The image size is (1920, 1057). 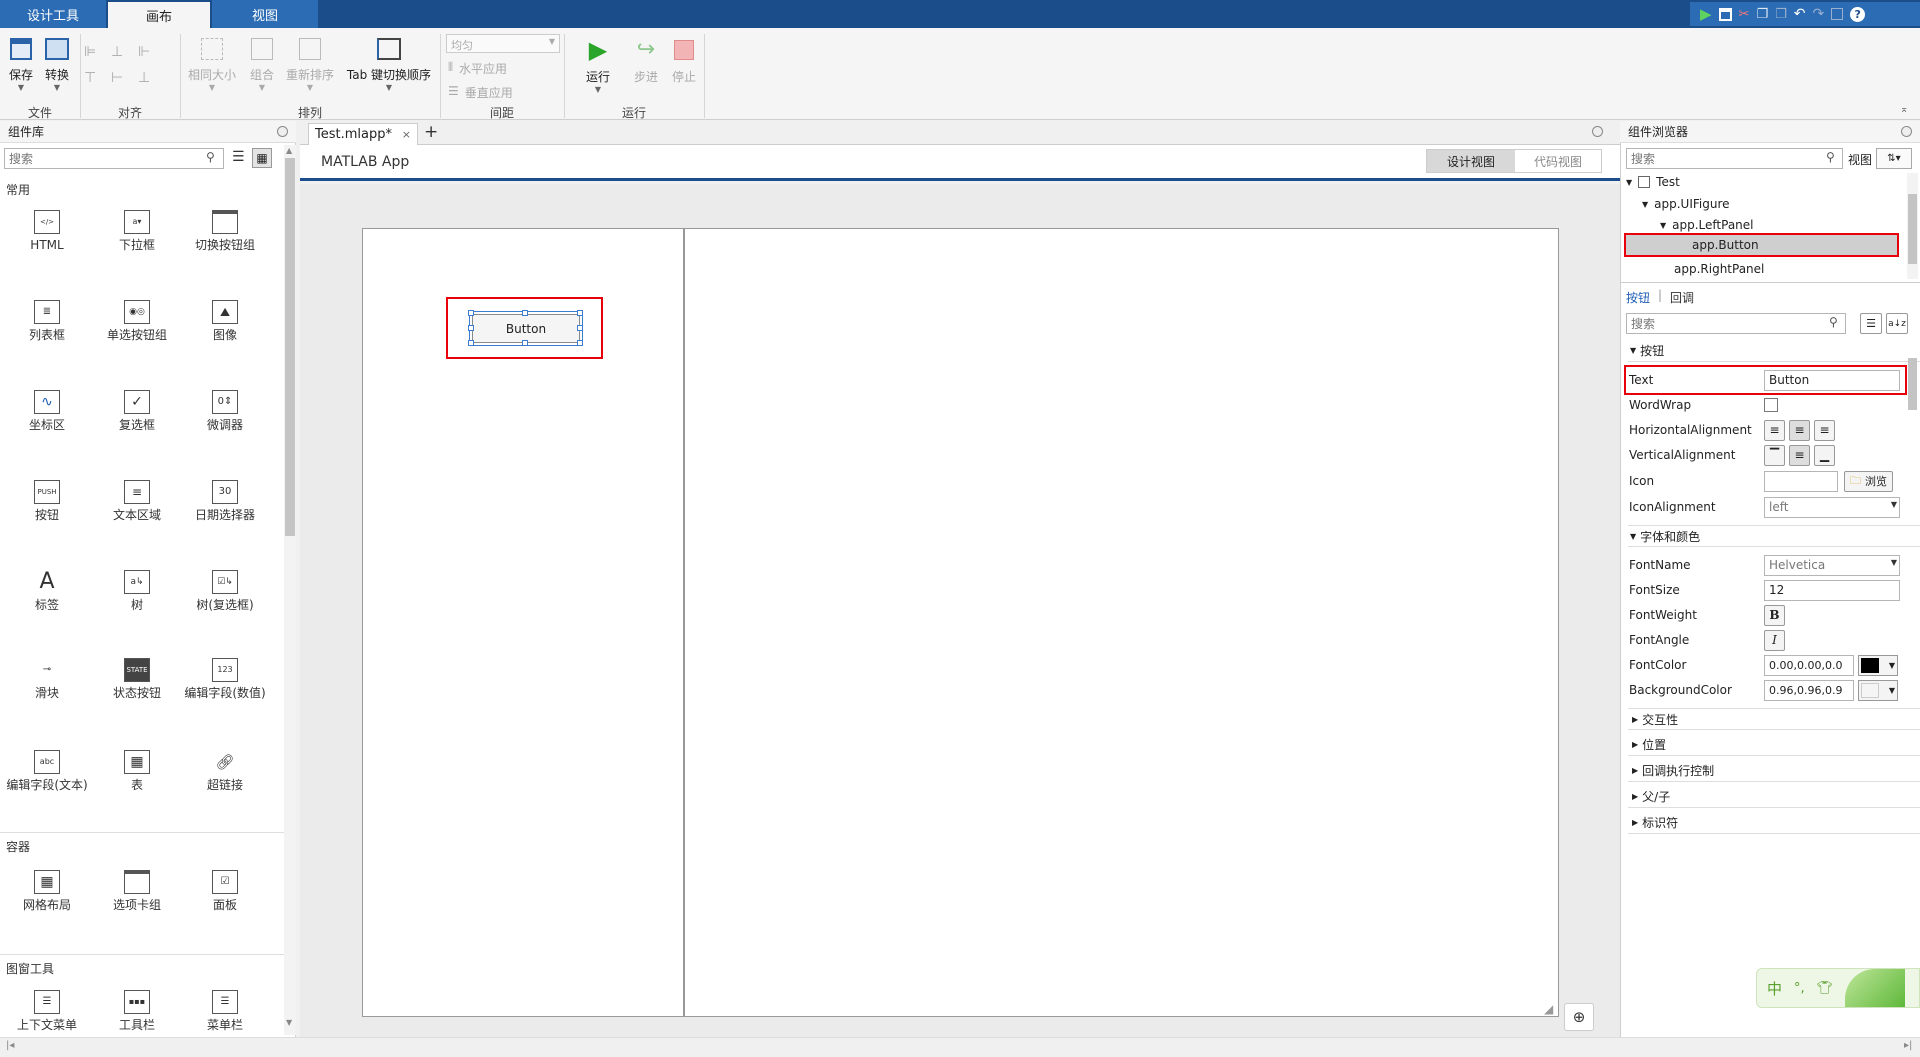 I want to click on tab-design-tools: 设计工具, so click(x=53, y=14).